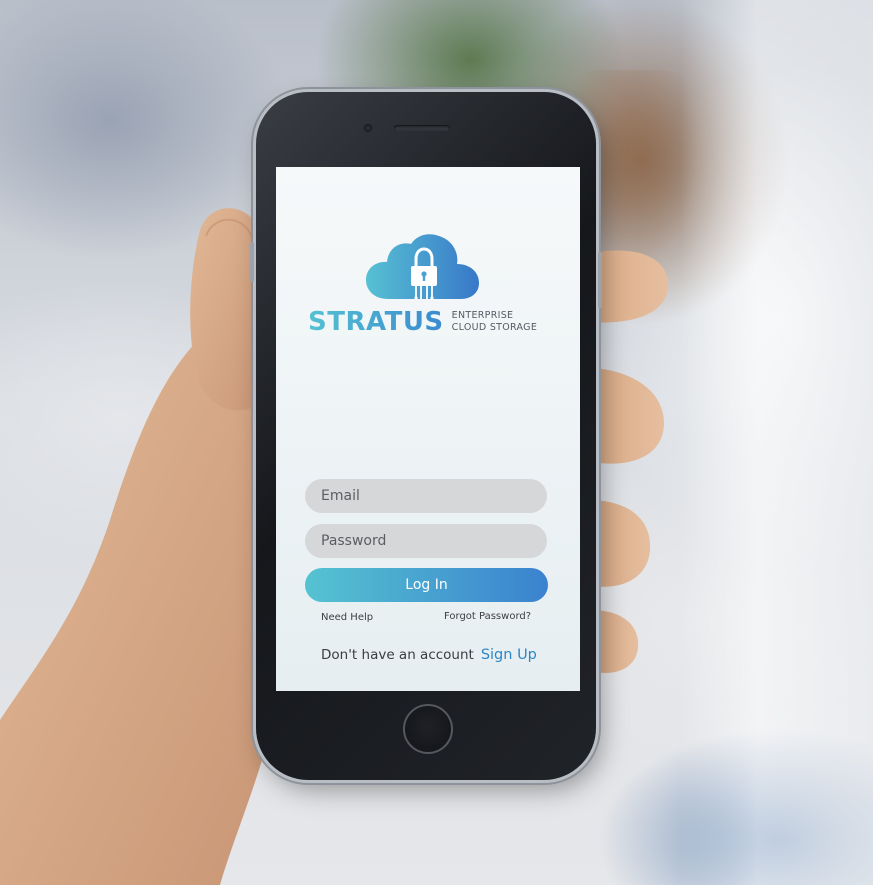 The image size is (873, 885). What do you see at coordinates (376, 322) in the screenshot?
I see `brand-name: STRATUS` at bounding box center [376, 322].